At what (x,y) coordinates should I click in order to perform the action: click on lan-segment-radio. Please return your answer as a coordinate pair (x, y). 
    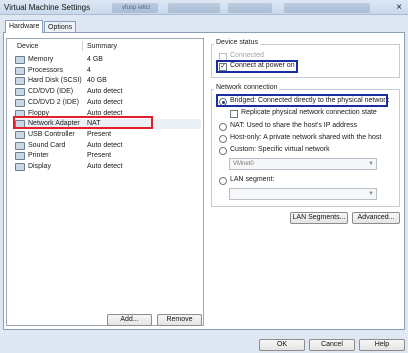
    Looking at the image, I should click on (223, 181).